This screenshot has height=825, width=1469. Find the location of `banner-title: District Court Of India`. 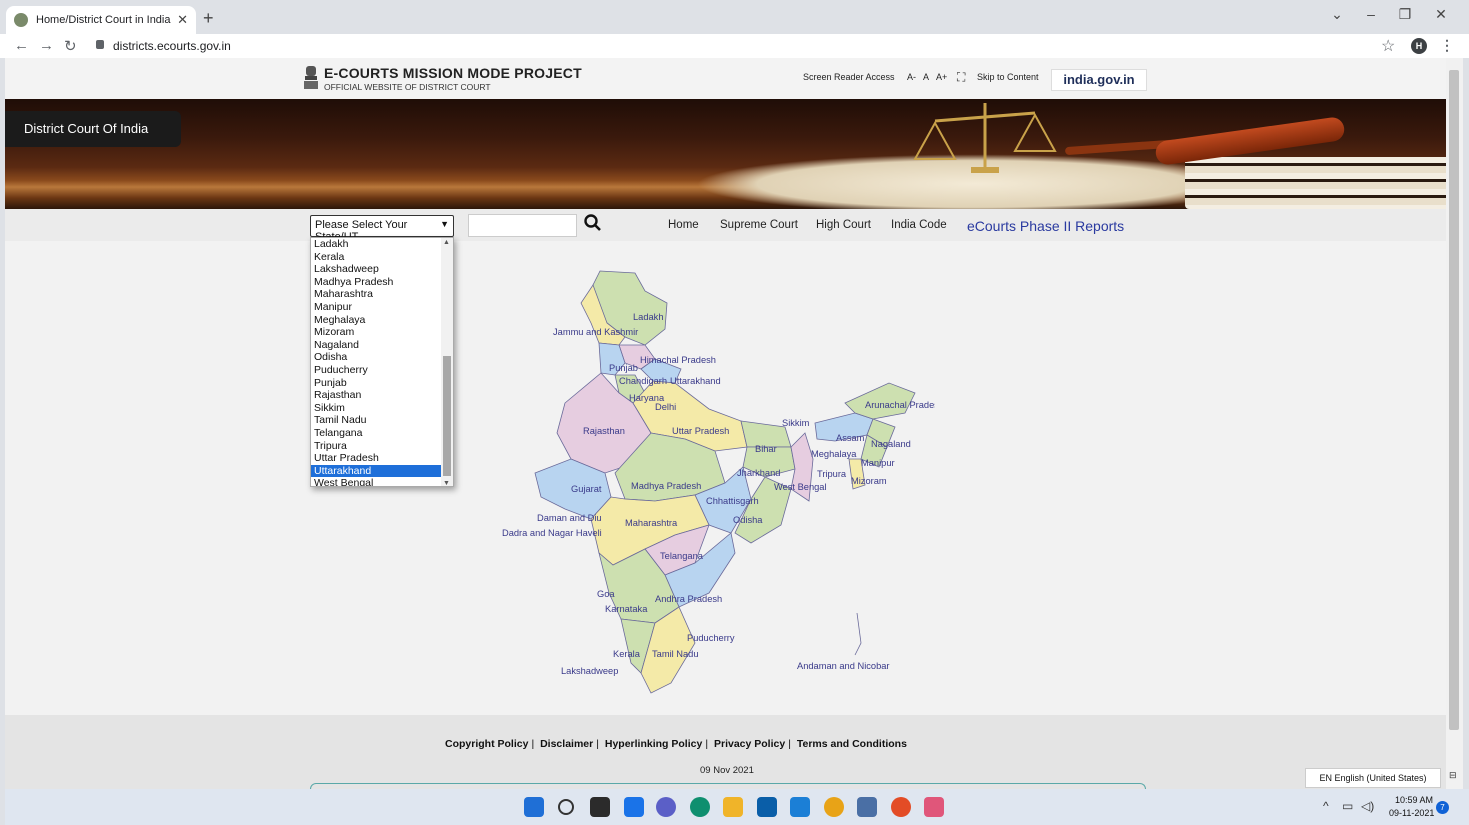

banner-title: District Court Of India is located at coordinates (86, 128).